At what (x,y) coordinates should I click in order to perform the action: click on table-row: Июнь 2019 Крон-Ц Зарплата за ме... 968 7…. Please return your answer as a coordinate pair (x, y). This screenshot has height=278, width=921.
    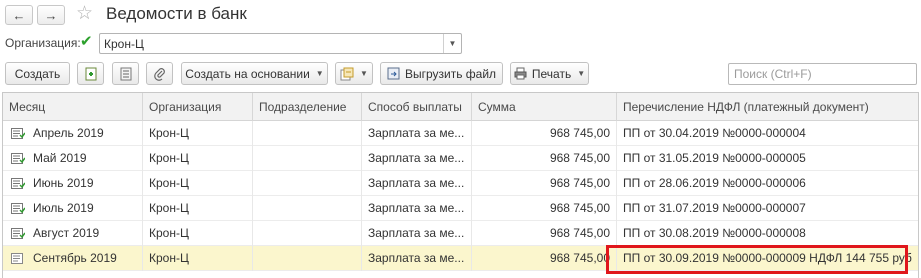
    Looking at the image, I should click on (460, 183).